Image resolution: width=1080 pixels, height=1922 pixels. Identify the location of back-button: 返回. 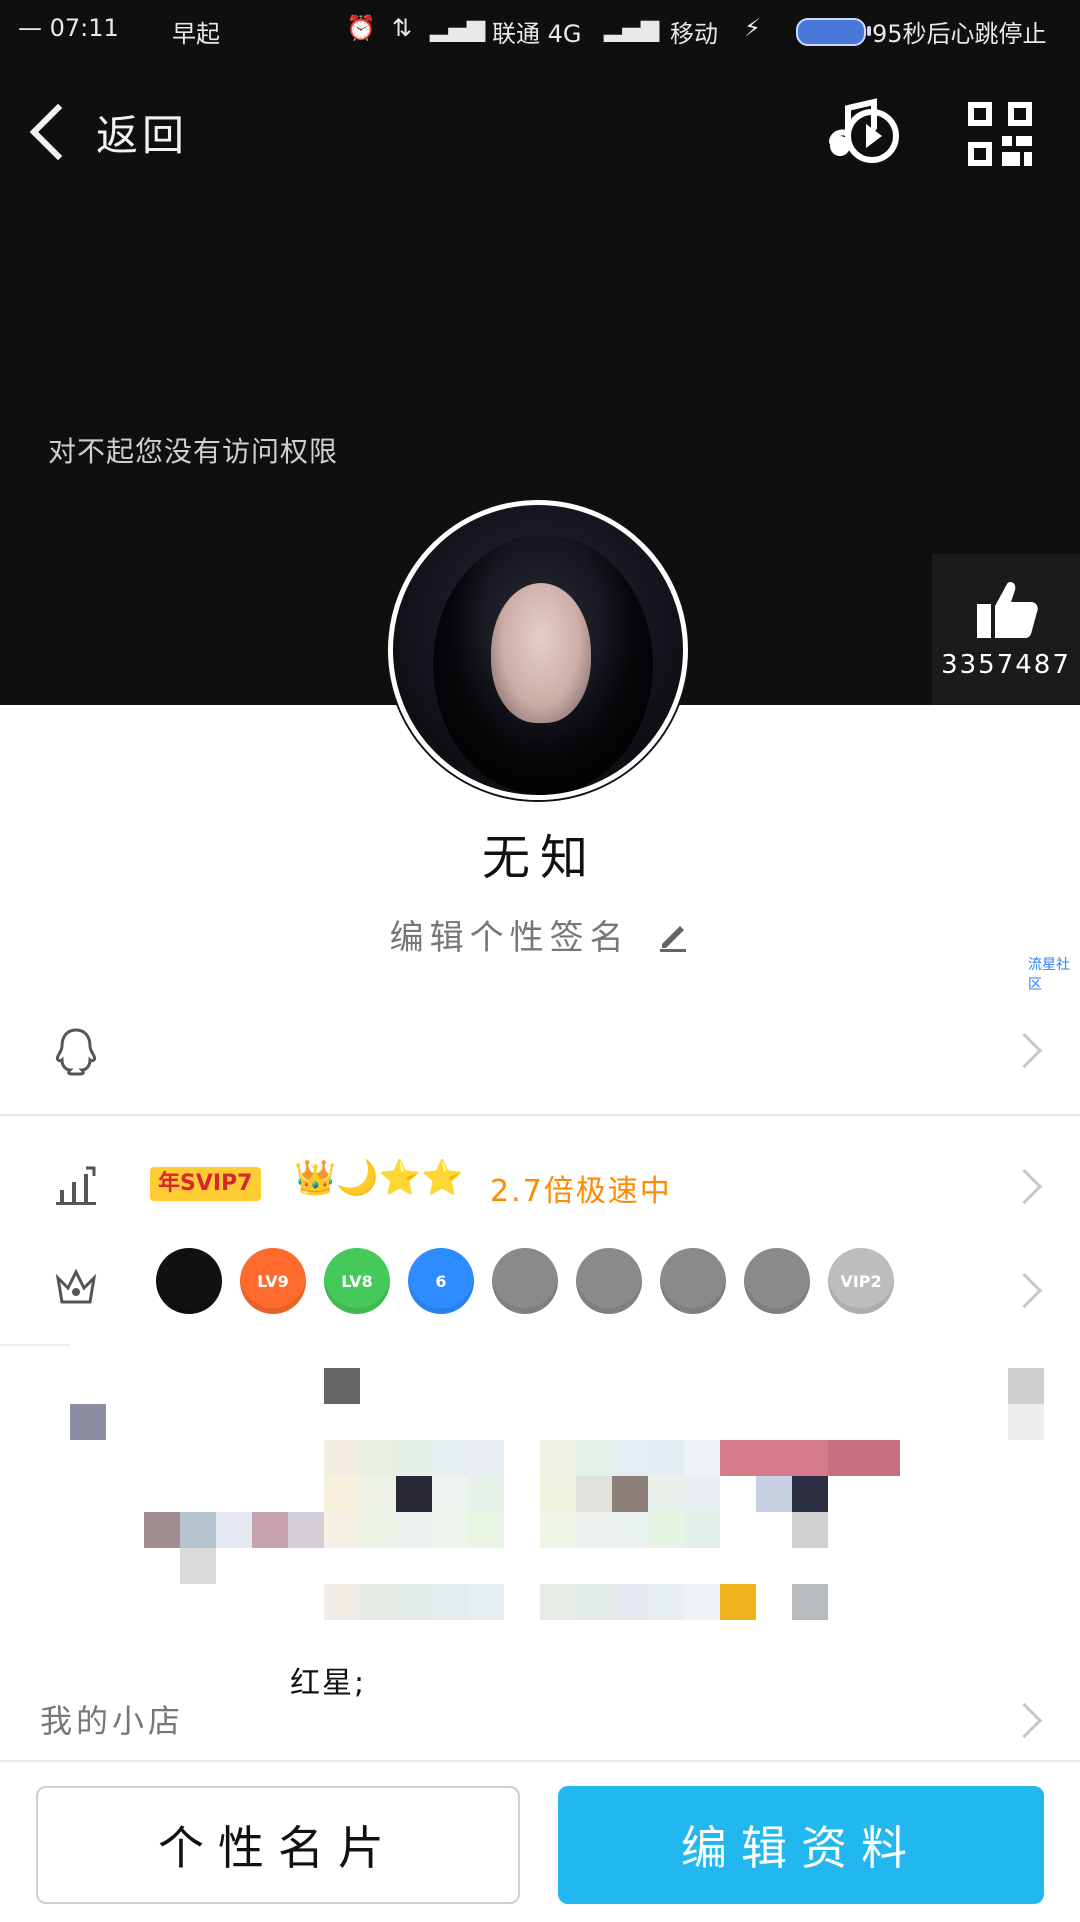
(108, 132).